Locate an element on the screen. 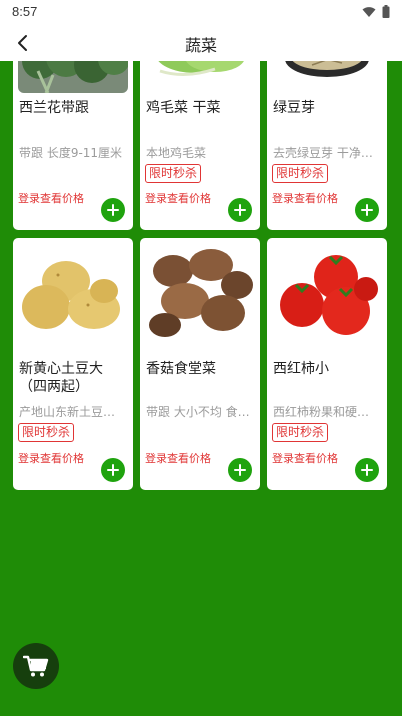 Image resolution: width=402 pixels, height=716 pixels. product-desc: 去壳绿豆芽 干净新鲜 is located at coordinates (326, 153).